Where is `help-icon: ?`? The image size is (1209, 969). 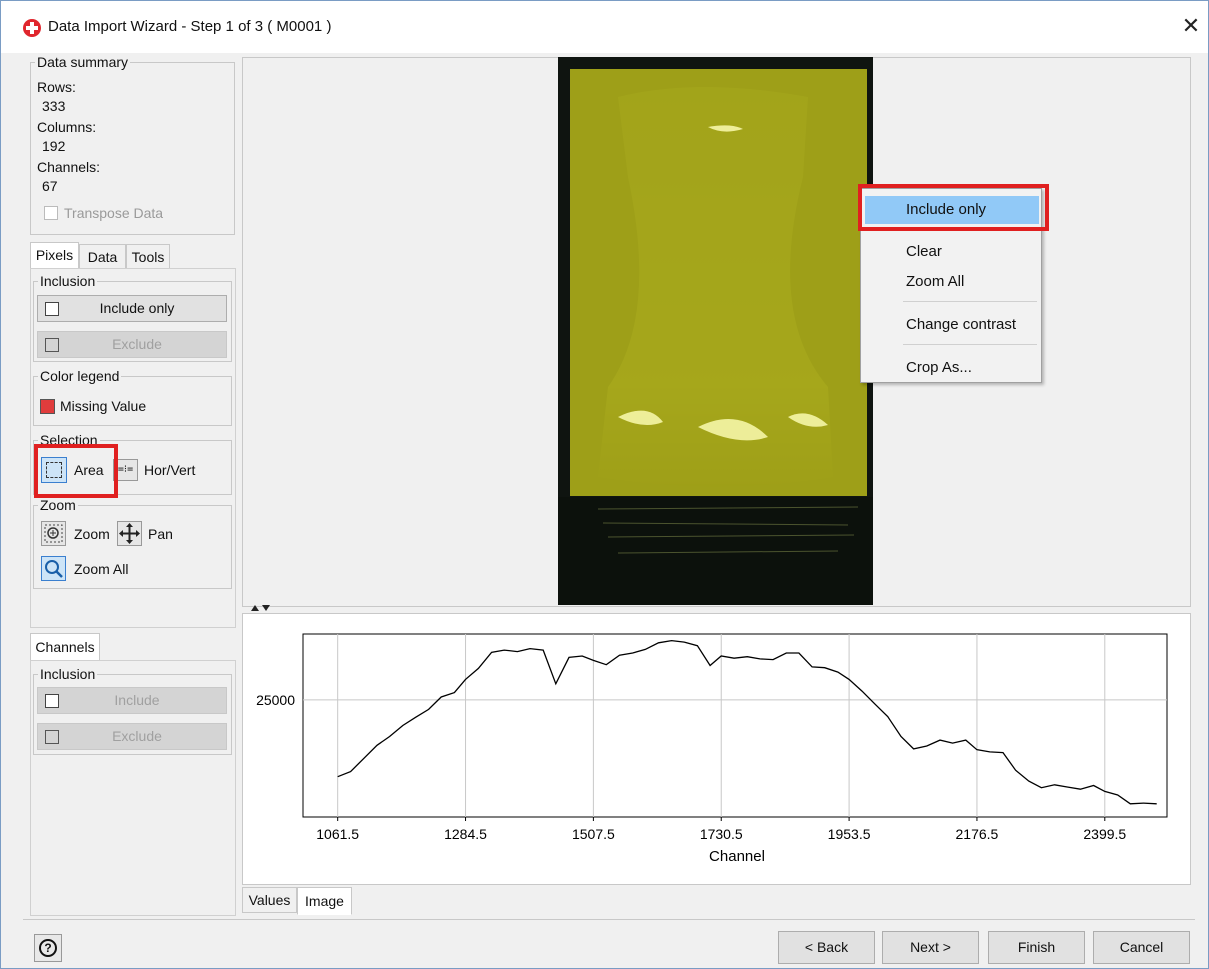 help-icon: ? is located at coordinates (48, 948).